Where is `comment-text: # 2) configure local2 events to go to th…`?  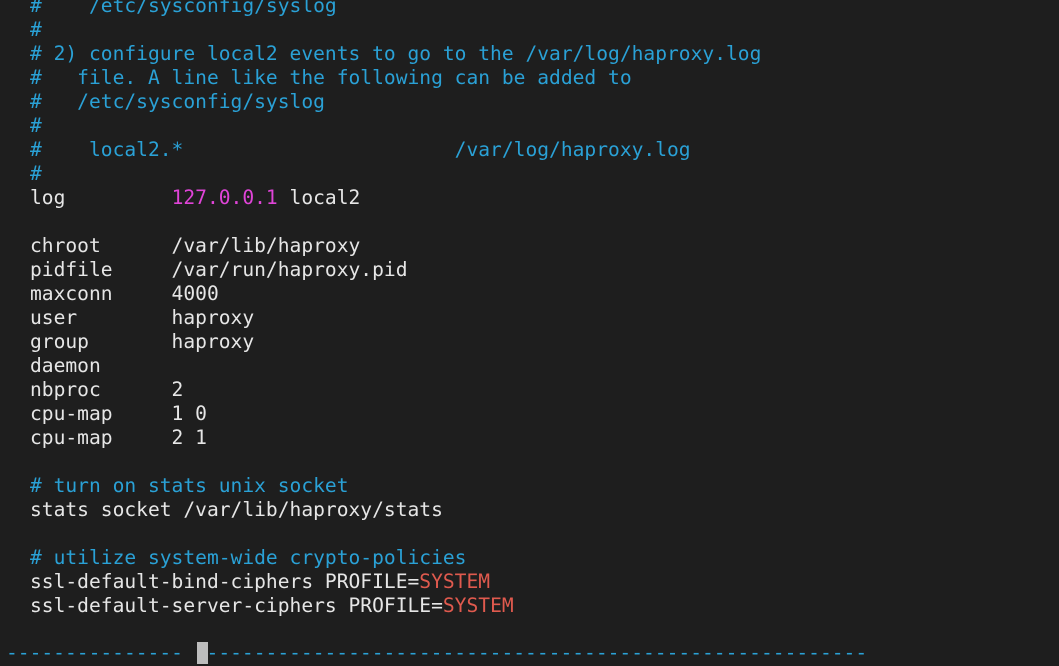 comment-text: # 2) configure local2 events to go to th… is located at coordinates (396, 53).